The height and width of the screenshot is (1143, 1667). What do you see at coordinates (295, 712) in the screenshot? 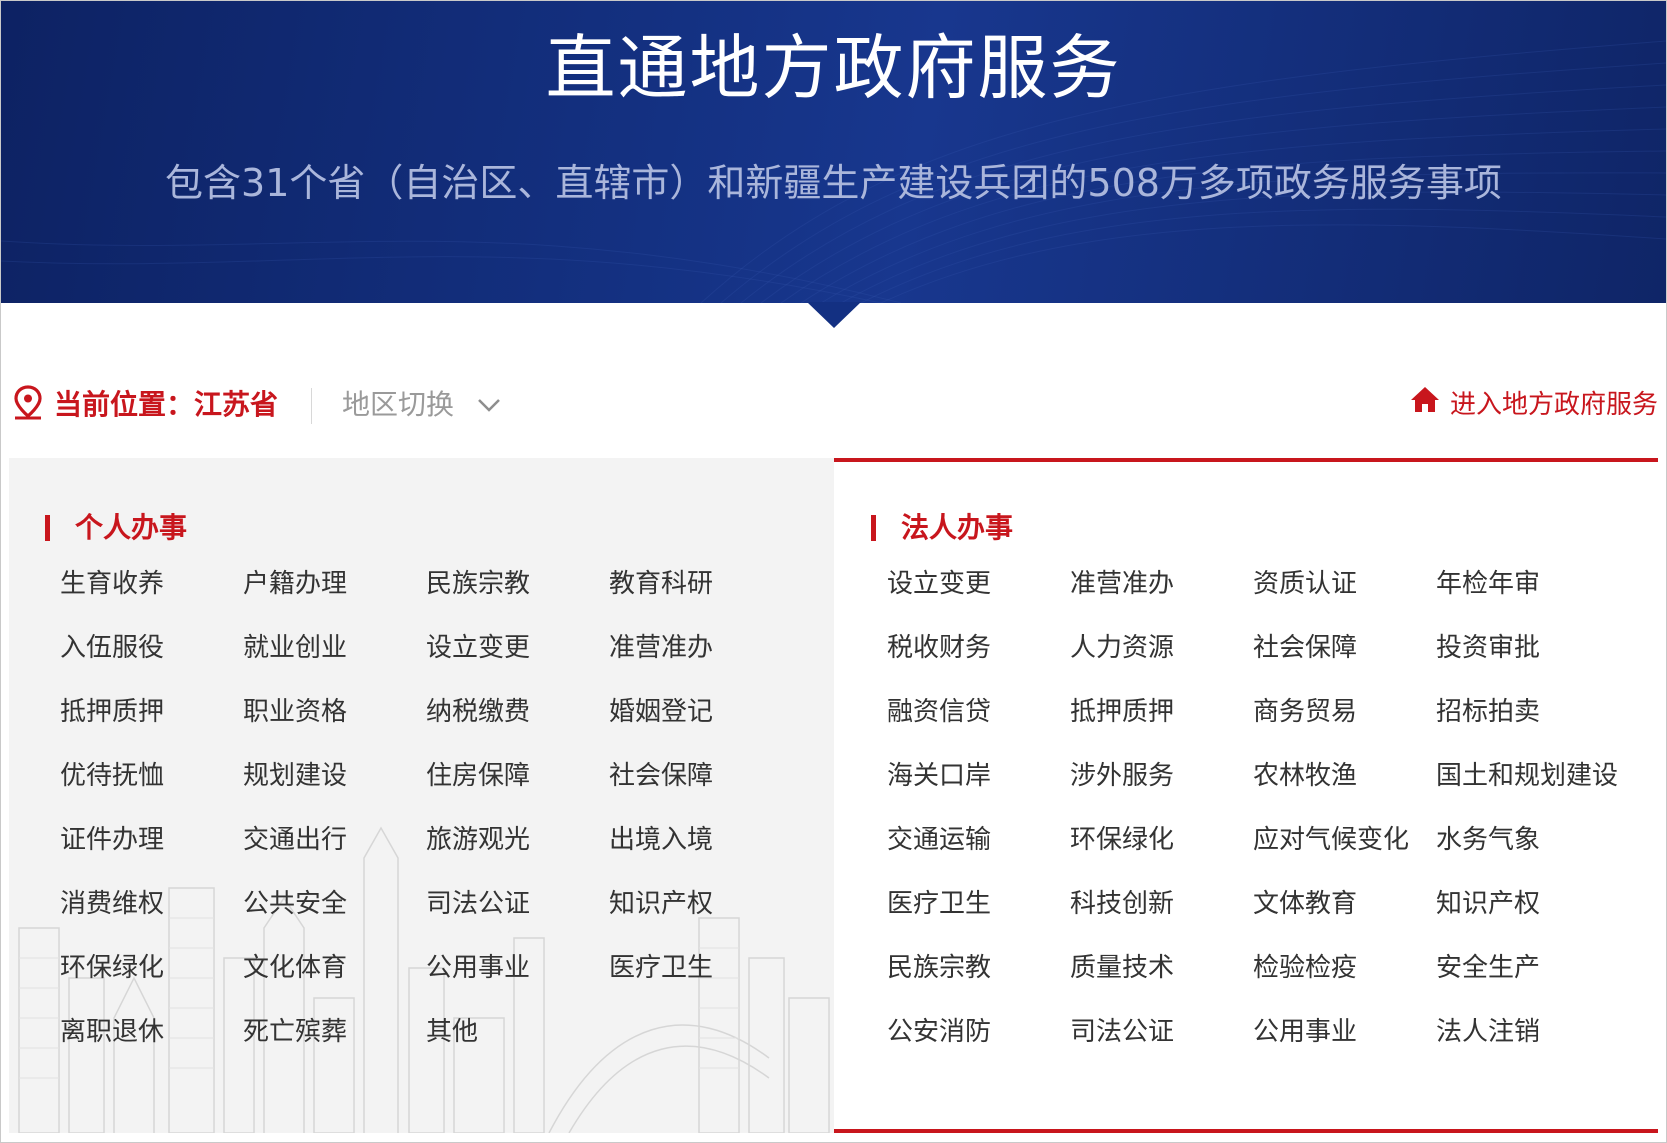
I see `personal-service-item: 职业资格` at bounding box center [295, 712].